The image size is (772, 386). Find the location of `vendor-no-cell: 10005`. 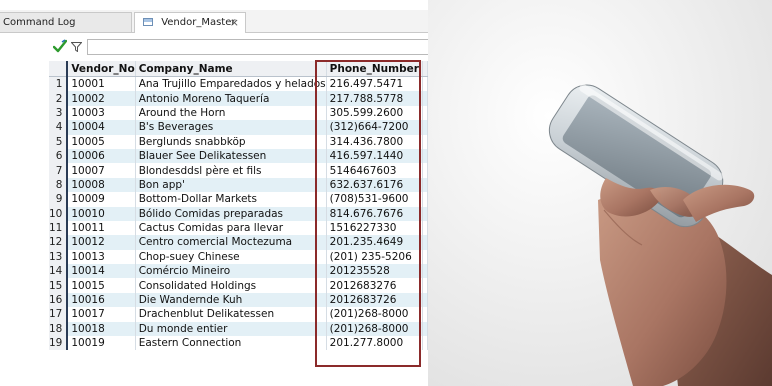

vendor-no-cell: 10005 is located at coordinates (101, 141).